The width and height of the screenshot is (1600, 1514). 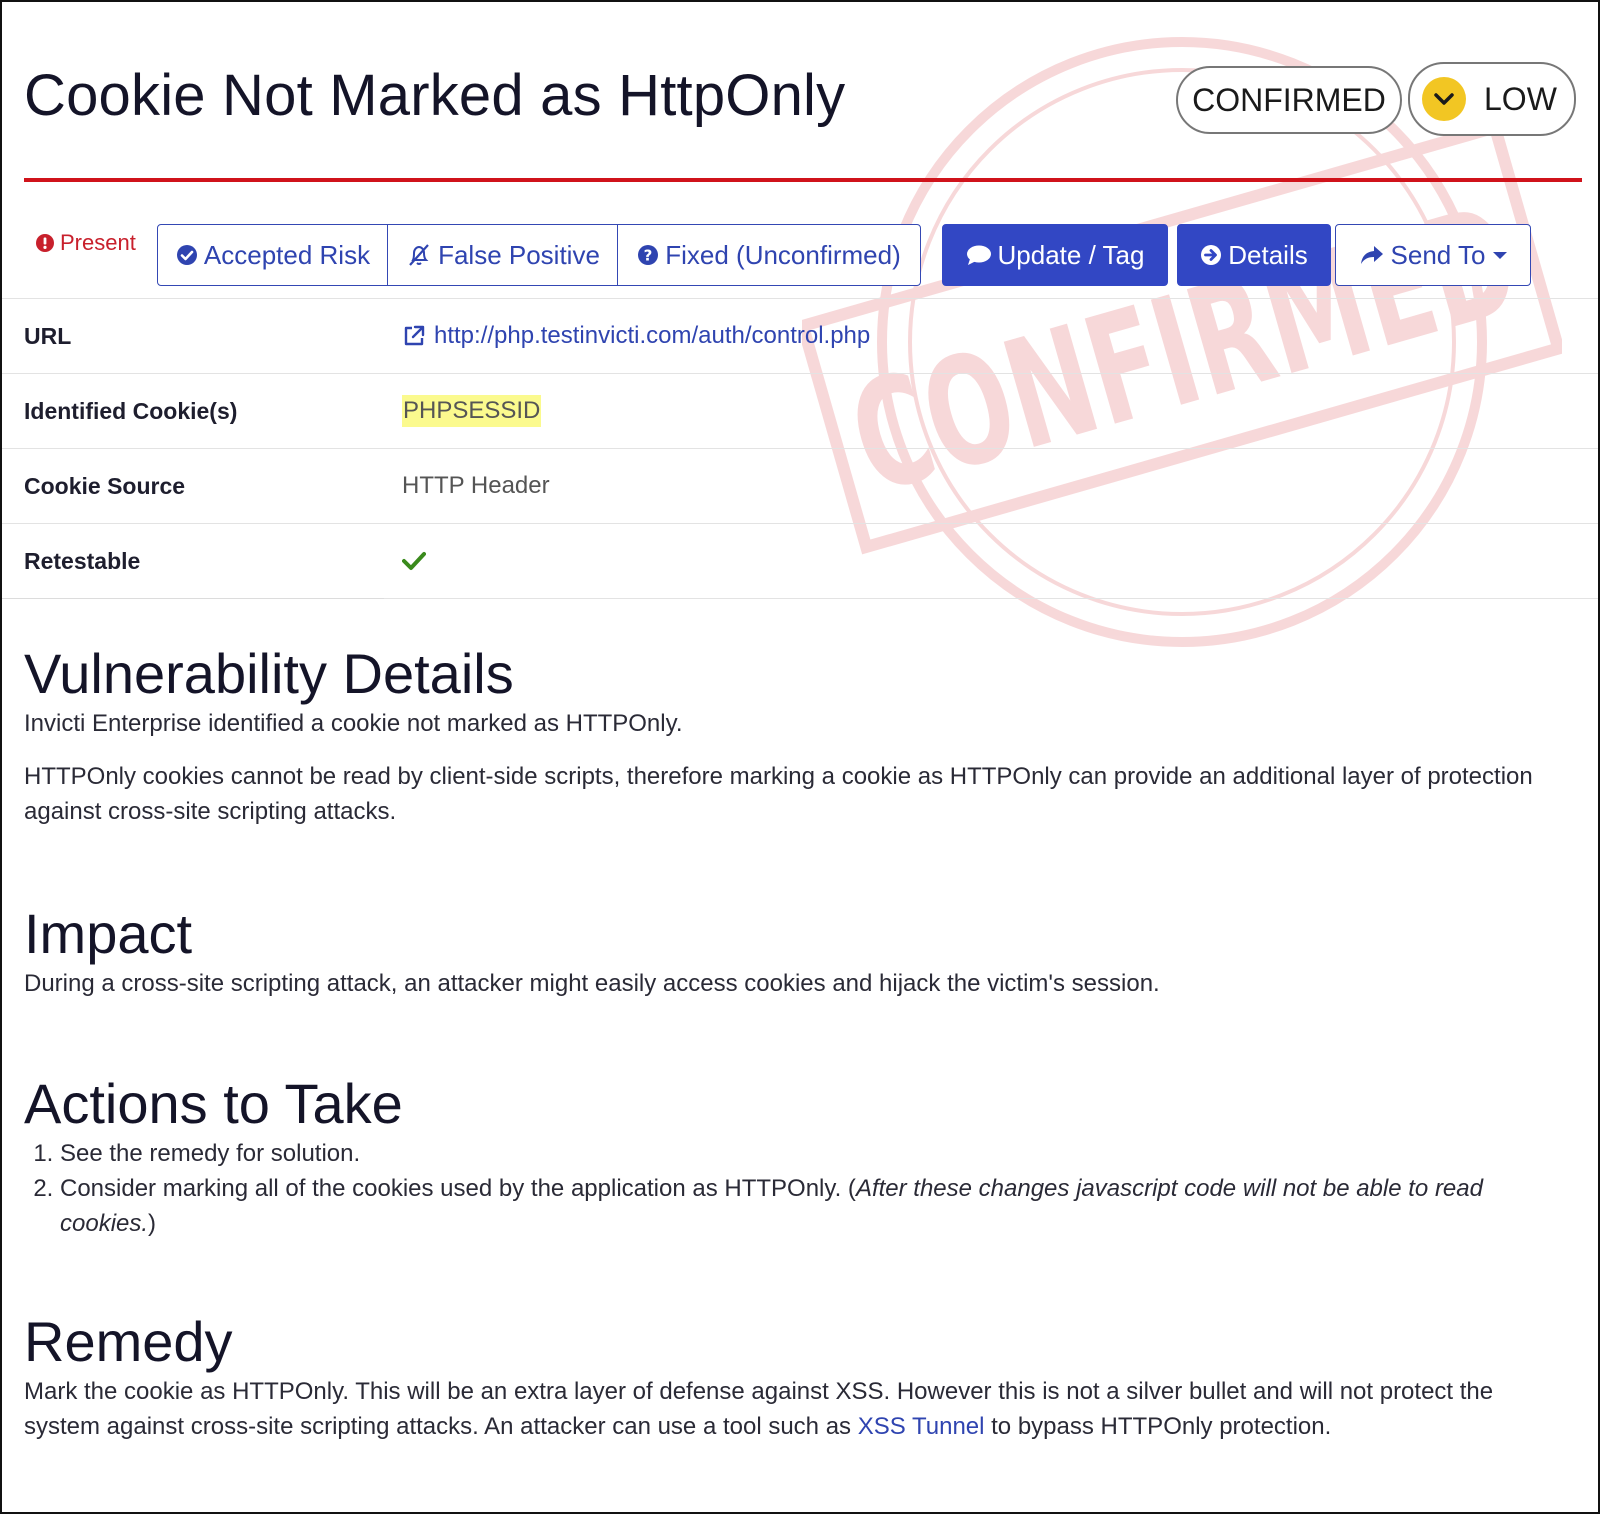 I want to click on cookies-label: Identified Cookie(s), so click(x=131, y=410).